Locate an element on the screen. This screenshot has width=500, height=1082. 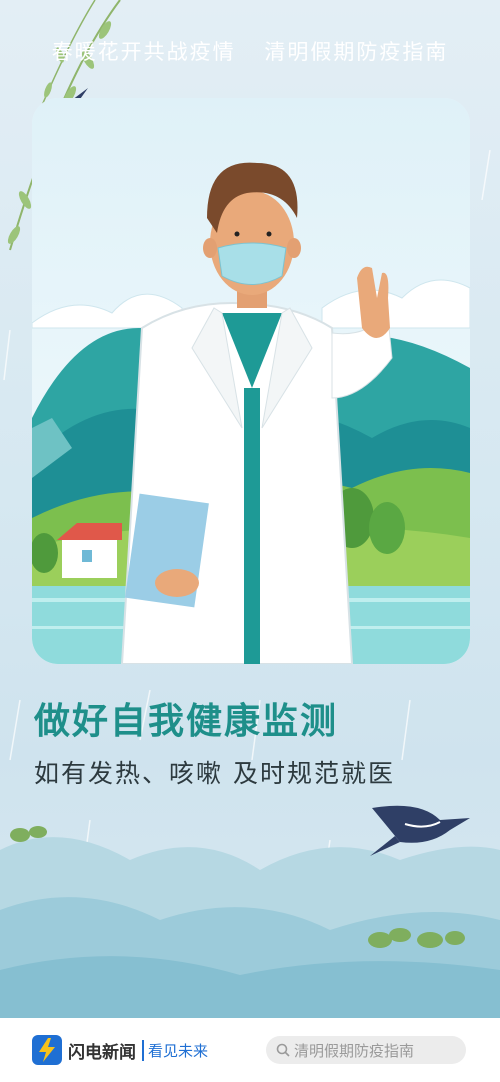
search-placeholder: 清明假期防疫指南 is located at coordinates (354, 1050).